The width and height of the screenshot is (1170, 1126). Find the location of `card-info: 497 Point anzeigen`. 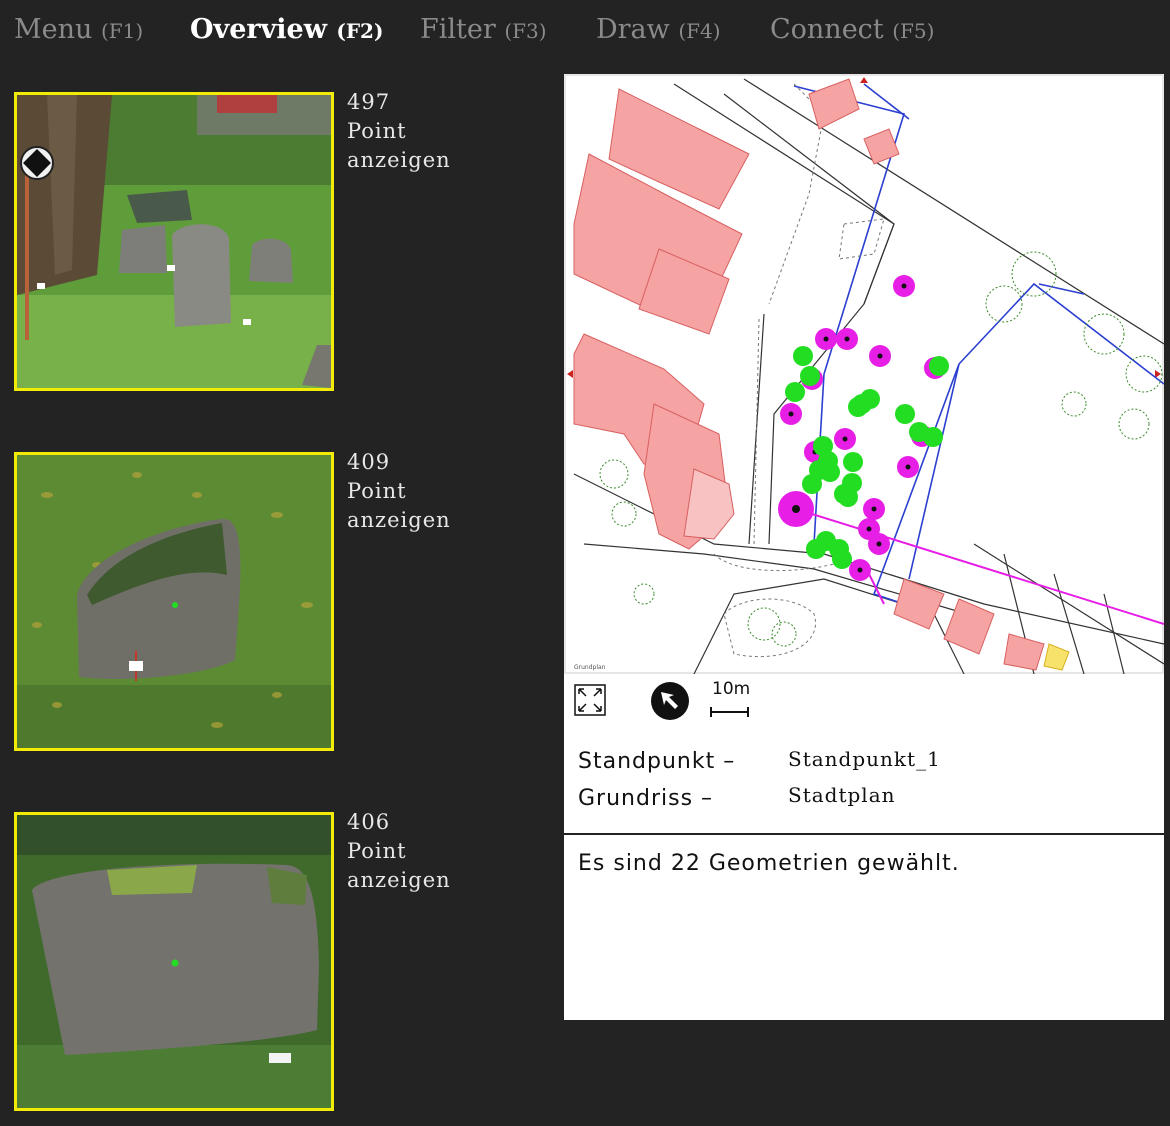

card-info: 497 Point anzeigen is located at coordinates (399, 131).